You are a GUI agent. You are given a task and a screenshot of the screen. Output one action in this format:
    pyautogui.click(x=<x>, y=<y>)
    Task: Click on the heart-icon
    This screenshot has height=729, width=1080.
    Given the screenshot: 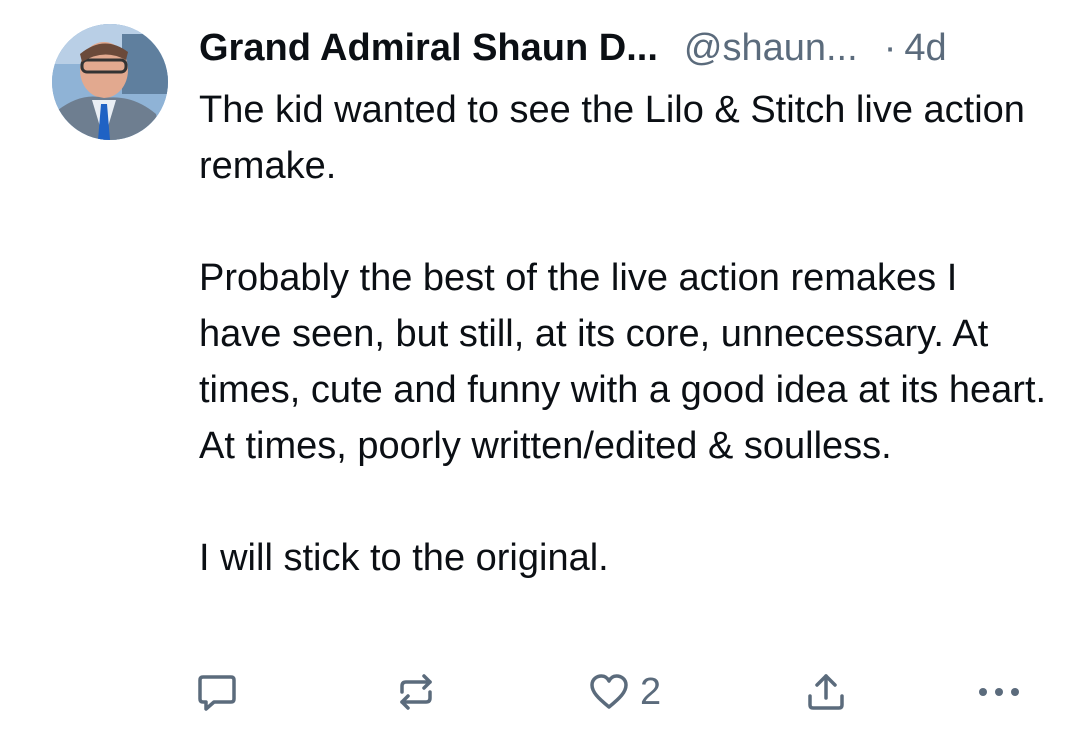 What is the action you would take?
    pyautogui.click(x=609, y=691)
    